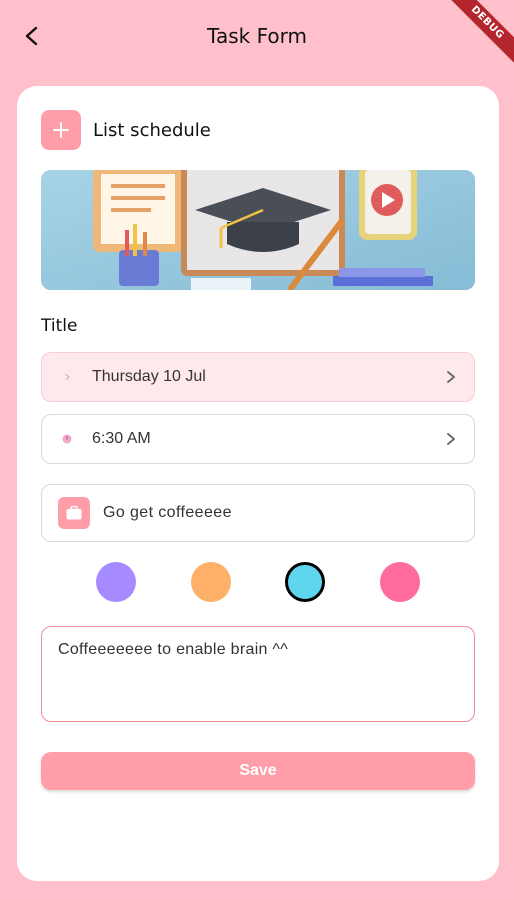 The image size is (514, 899). Describe the element at coordinates (67, 439) in the screenshot. I see `alarm-icon` at that location.